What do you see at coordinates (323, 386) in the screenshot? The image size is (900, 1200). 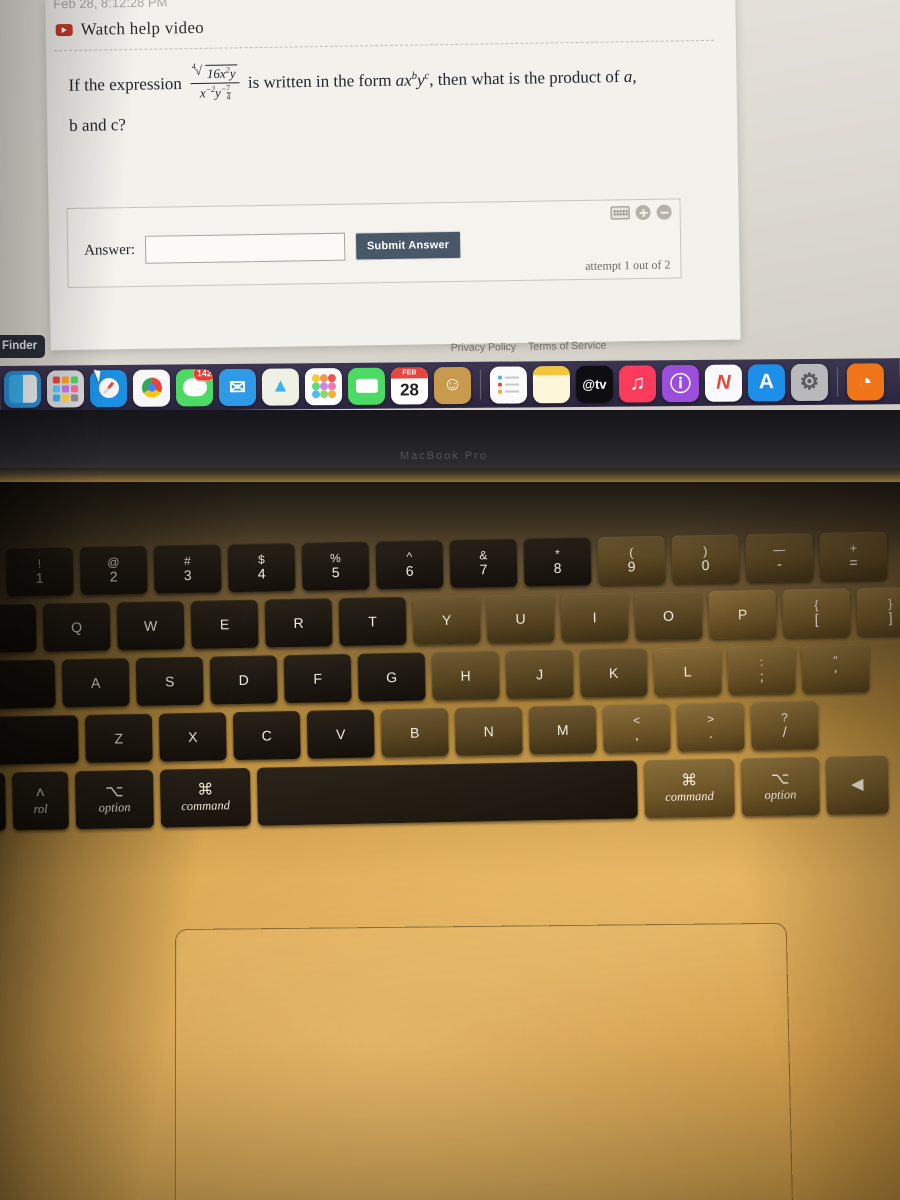 I see `dock-icon-photos` at bounding box center [323, 386].